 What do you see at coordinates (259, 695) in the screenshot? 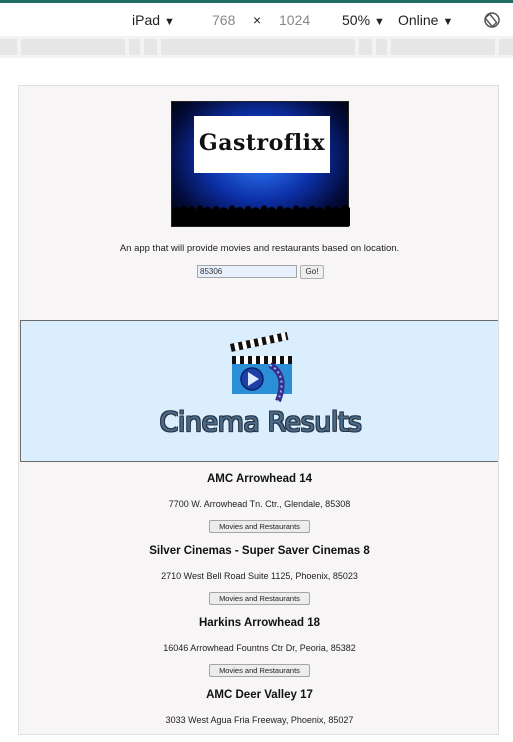
I see `cinema-name: AMC Deer Valley 17` at bounding box center [259, 695].